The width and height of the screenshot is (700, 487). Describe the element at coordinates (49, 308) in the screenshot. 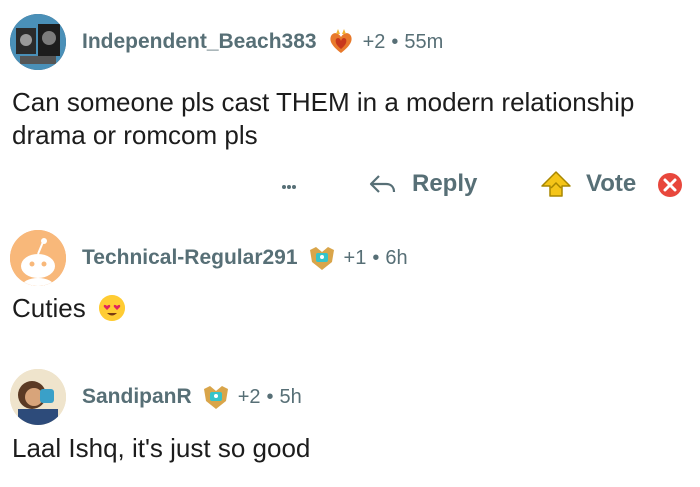

I see `comment-text-content: Cuties` at that location.